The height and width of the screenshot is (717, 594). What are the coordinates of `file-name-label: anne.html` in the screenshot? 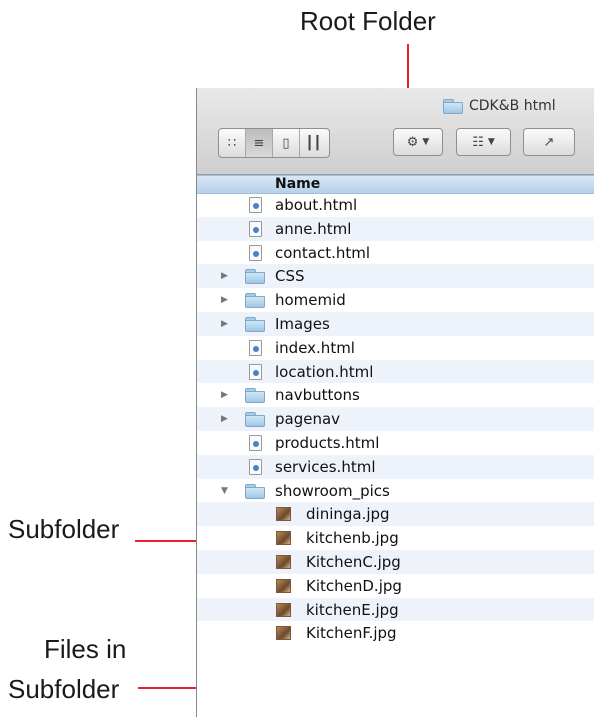 It's located at (313, 228).